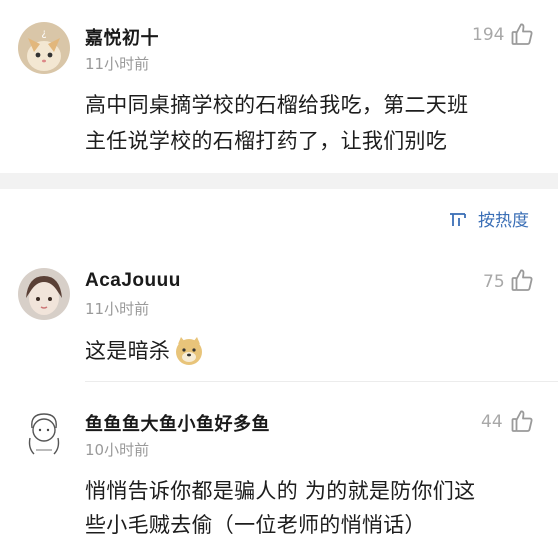 This screenshot has height=542, width=558. Describe the element at coordinates (117, 450) in the screenshot. I see `comment-time: 10小时前` at that location.